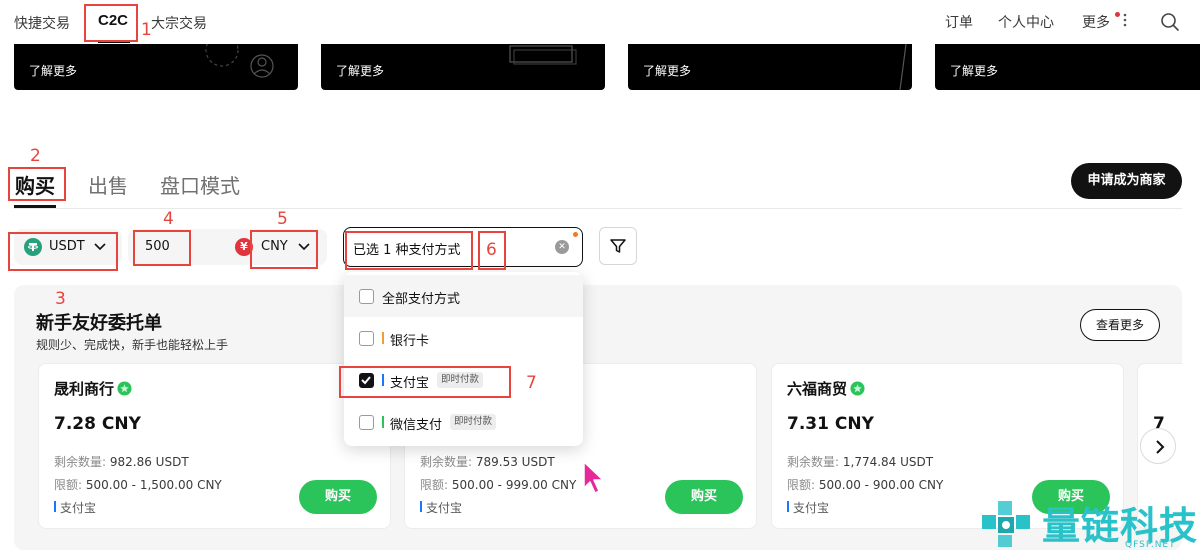  What do you see at coordinates (598, 208) in the screenshot?
I see `divider` at bounding box center [598, 208].